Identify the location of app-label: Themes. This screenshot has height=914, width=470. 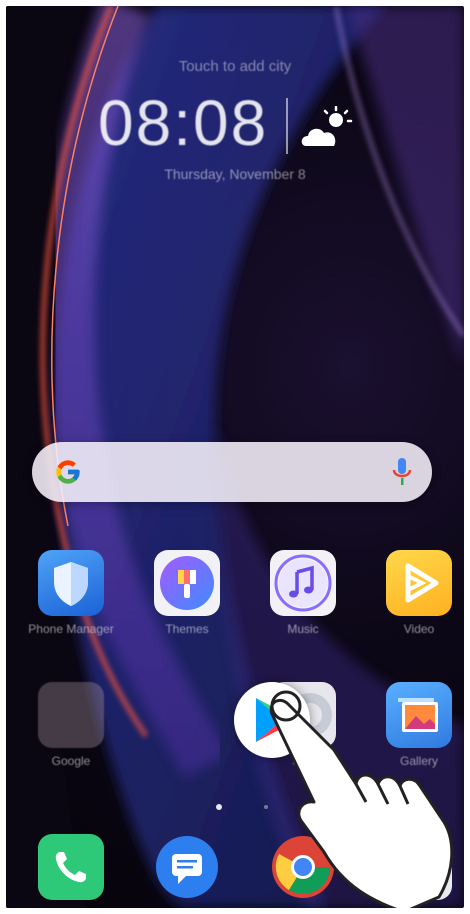
(187, 629).